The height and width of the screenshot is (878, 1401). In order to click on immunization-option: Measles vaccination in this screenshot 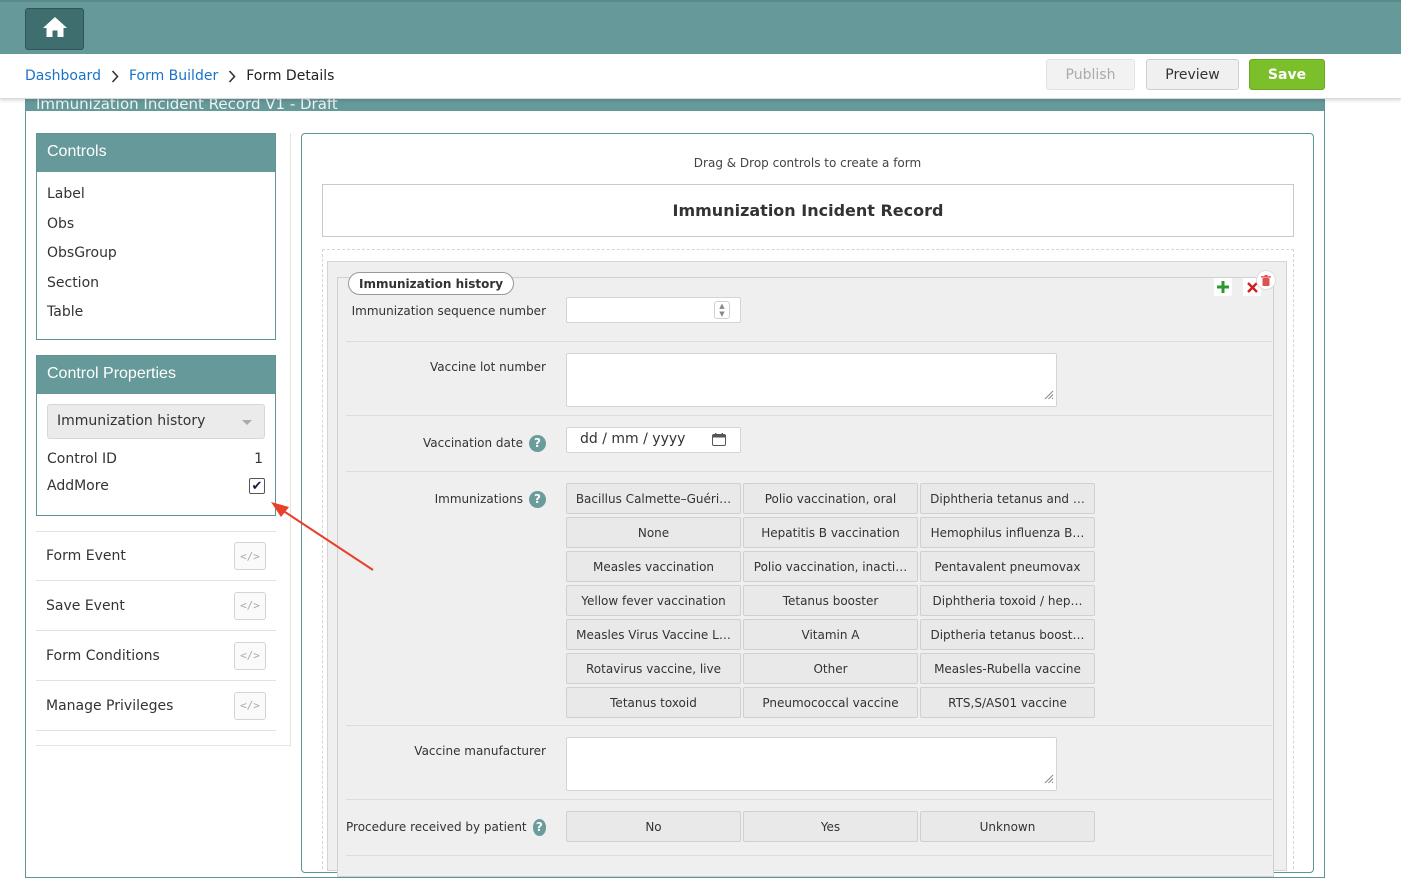, I will do `click(653, 566)`.